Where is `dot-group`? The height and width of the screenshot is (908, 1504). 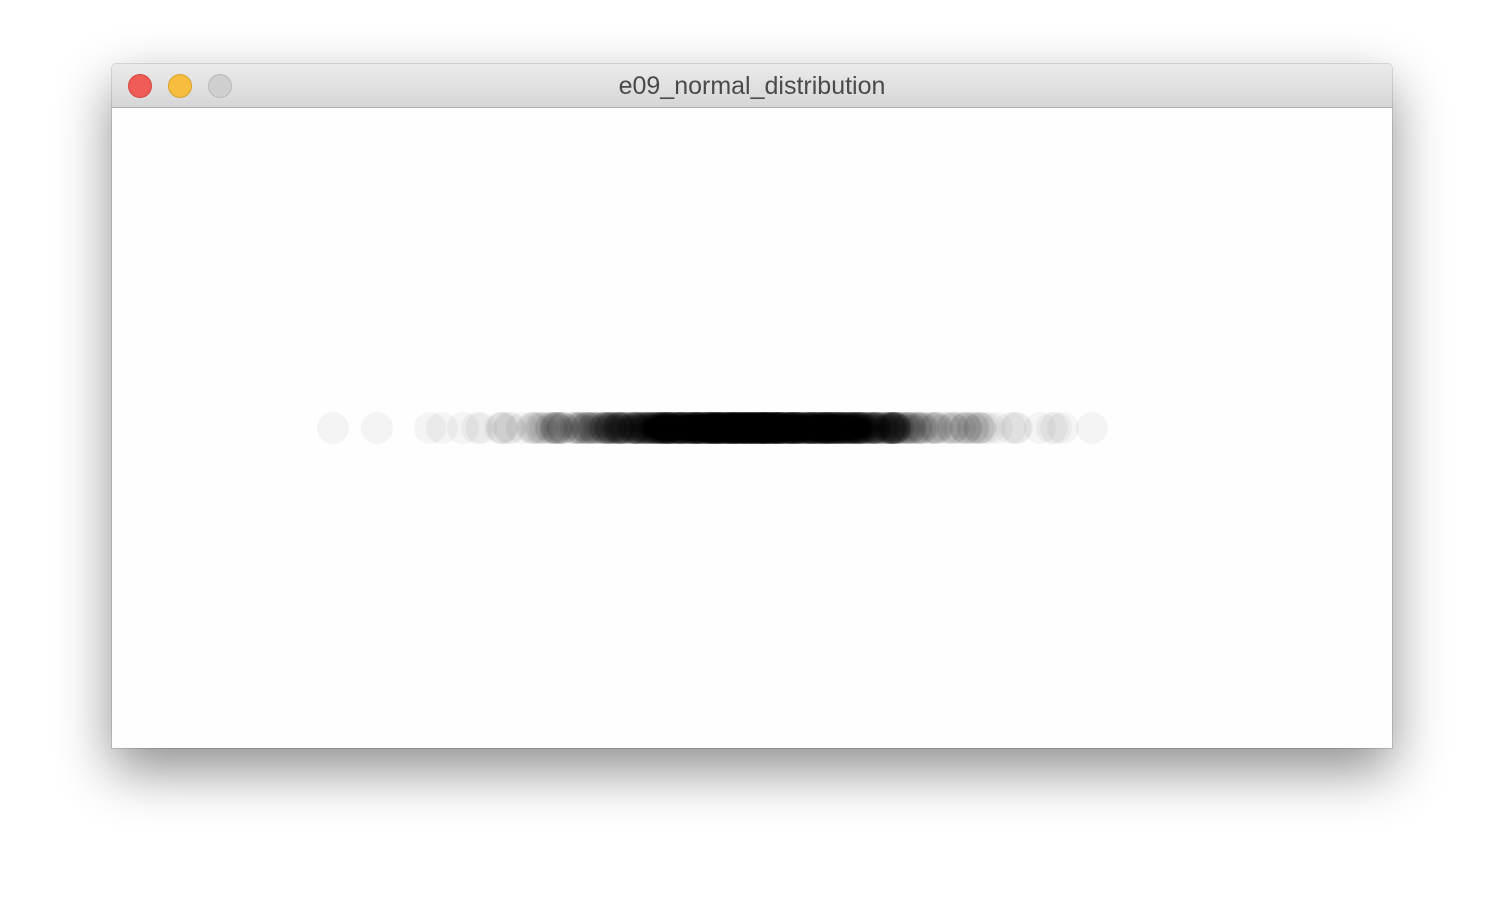 dot-group is located at coordinates (712, 428).